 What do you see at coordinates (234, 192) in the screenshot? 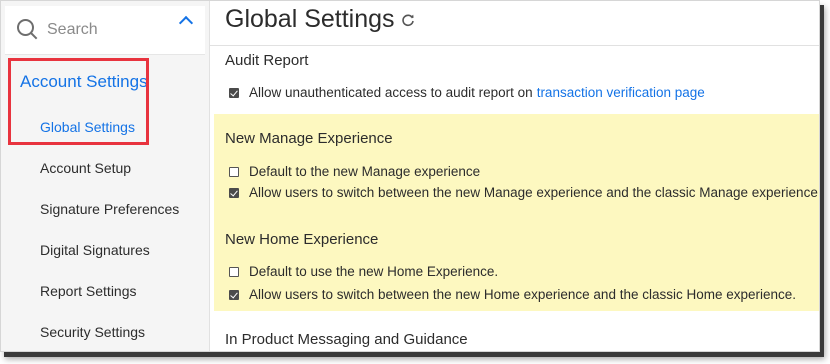
I see `checkbox-manage-switch` at bounding box center [234, 192].